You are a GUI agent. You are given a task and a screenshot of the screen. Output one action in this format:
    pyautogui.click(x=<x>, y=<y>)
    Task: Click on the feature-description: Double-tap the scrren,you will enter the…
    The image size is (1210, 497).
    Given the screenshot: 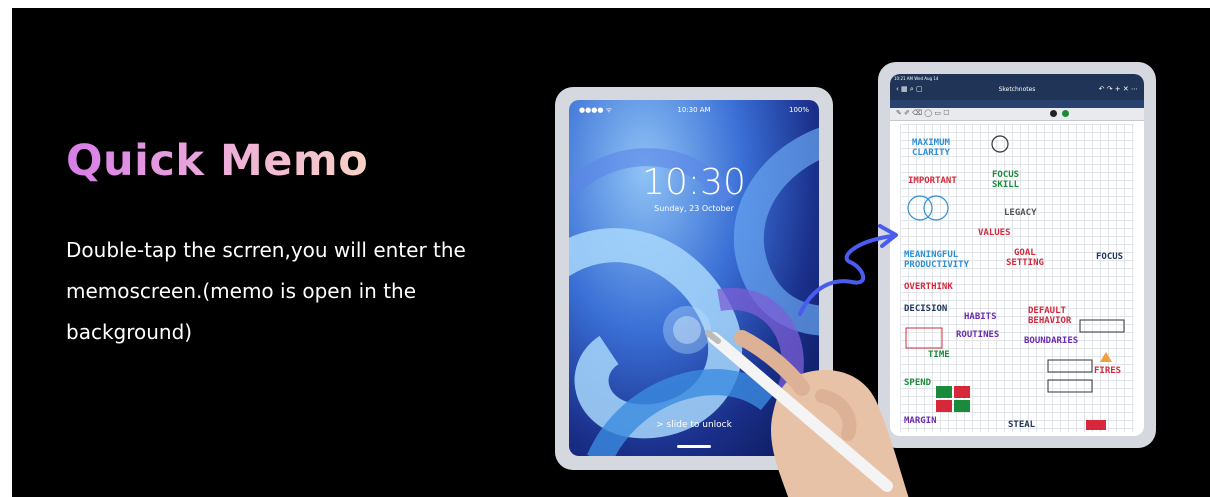 What is the action you would take?
    pyautogui.click(x=266, y=291)
    